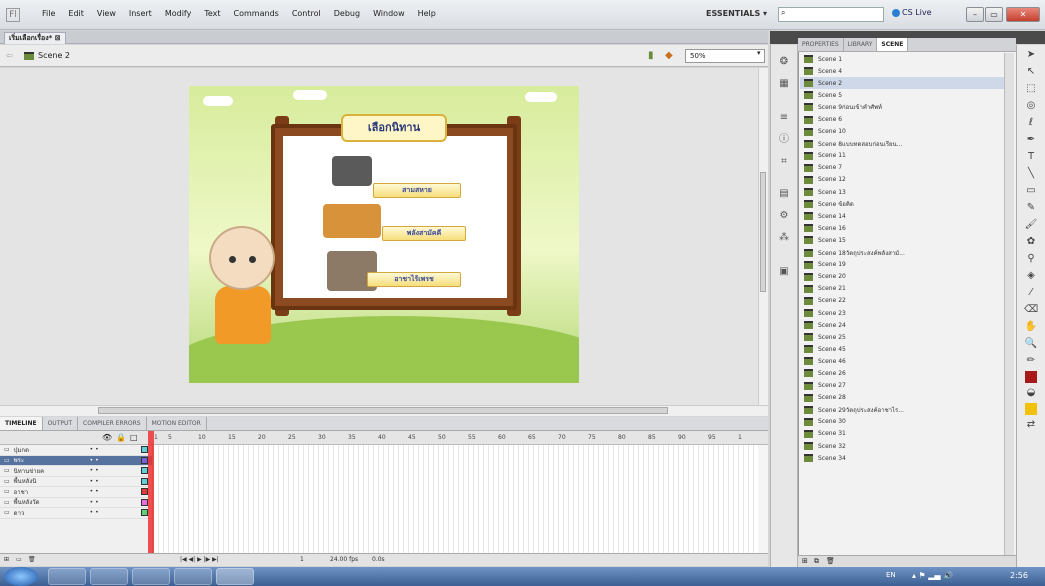  Describe the element at coordinates (1031, 327) in the screenshot. I see `hand-tool-icon: ✋` at that location.